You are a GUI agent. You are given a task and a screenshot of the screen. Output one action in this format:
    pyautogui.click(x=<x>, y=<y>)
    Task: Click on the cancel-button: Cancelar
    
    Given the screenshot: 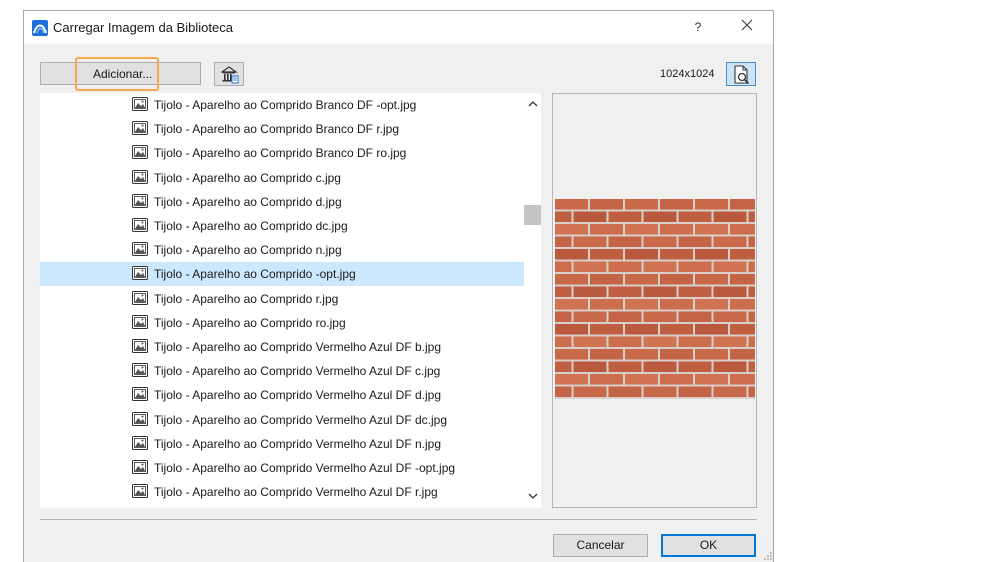 What is the action you would take?
    pyautogui.click(x=600, y=545)
    